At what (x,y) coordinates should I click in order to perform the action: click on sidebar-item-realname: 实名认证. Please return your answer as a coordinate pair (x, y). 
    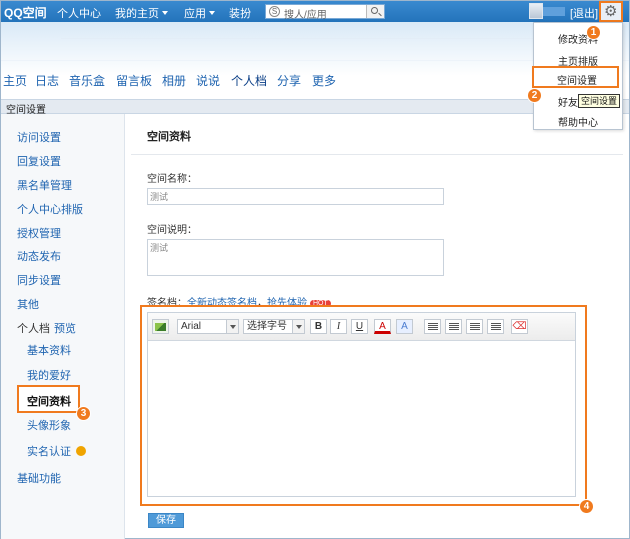
    Looking at the image, I should click on (56, 451).